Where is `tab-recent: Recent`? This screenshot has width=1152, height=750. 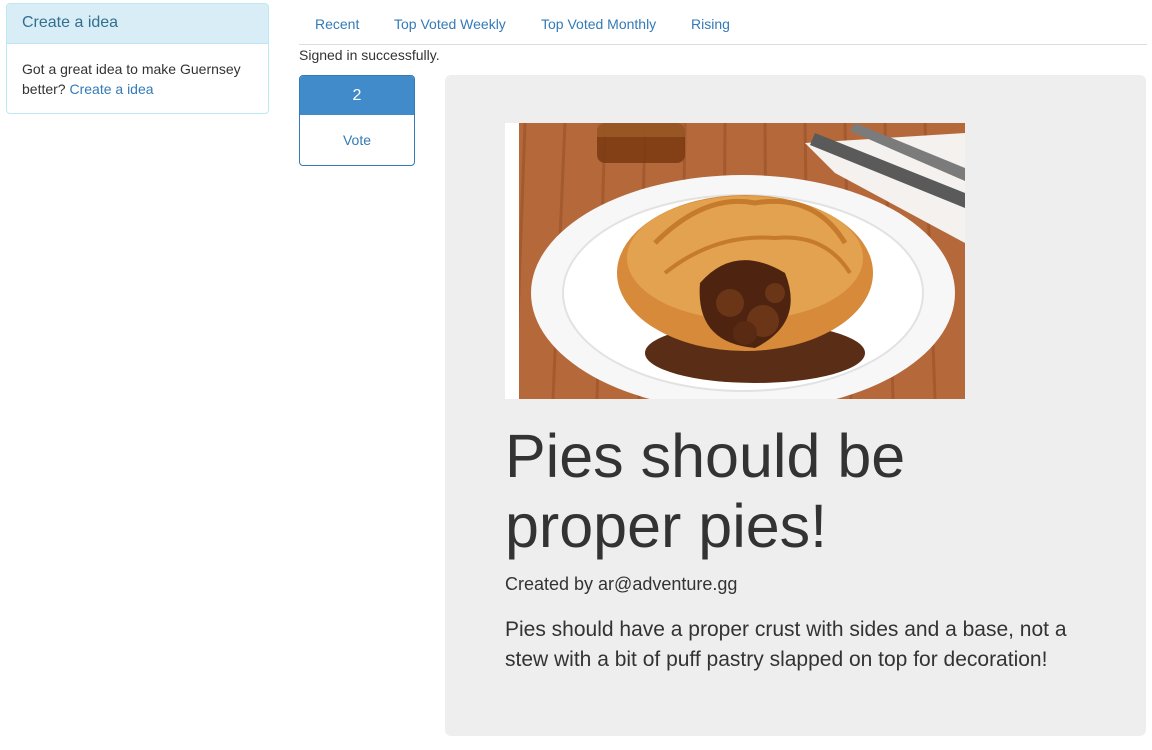
tab-recent: Recent is located at coordinates (337, 24).